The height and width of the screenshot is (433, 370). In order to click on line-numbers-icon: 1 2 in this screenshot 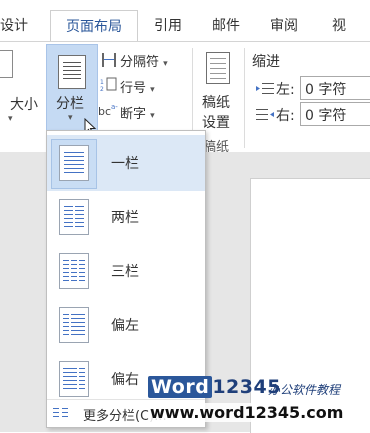, I will do `click(108, 84)`.